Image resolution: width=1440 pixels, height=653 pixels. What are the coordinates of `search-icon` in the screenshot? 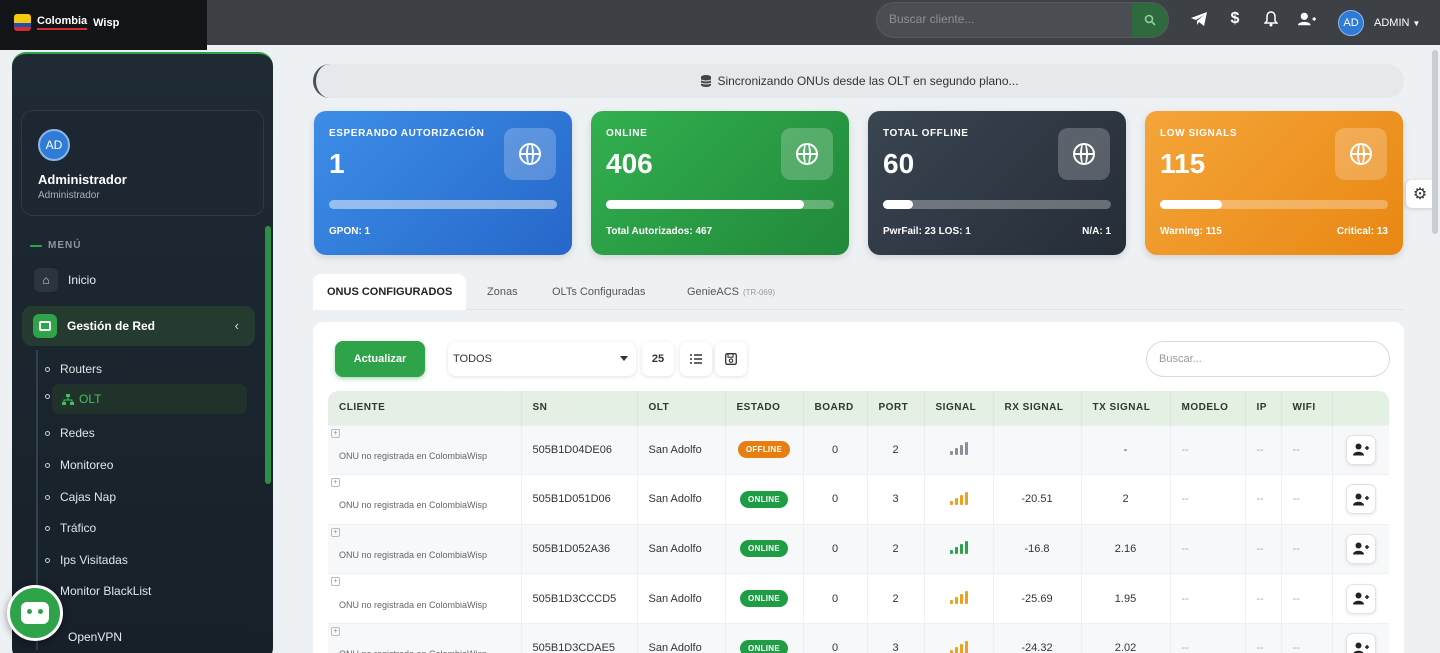 It's located at (1150, 20).